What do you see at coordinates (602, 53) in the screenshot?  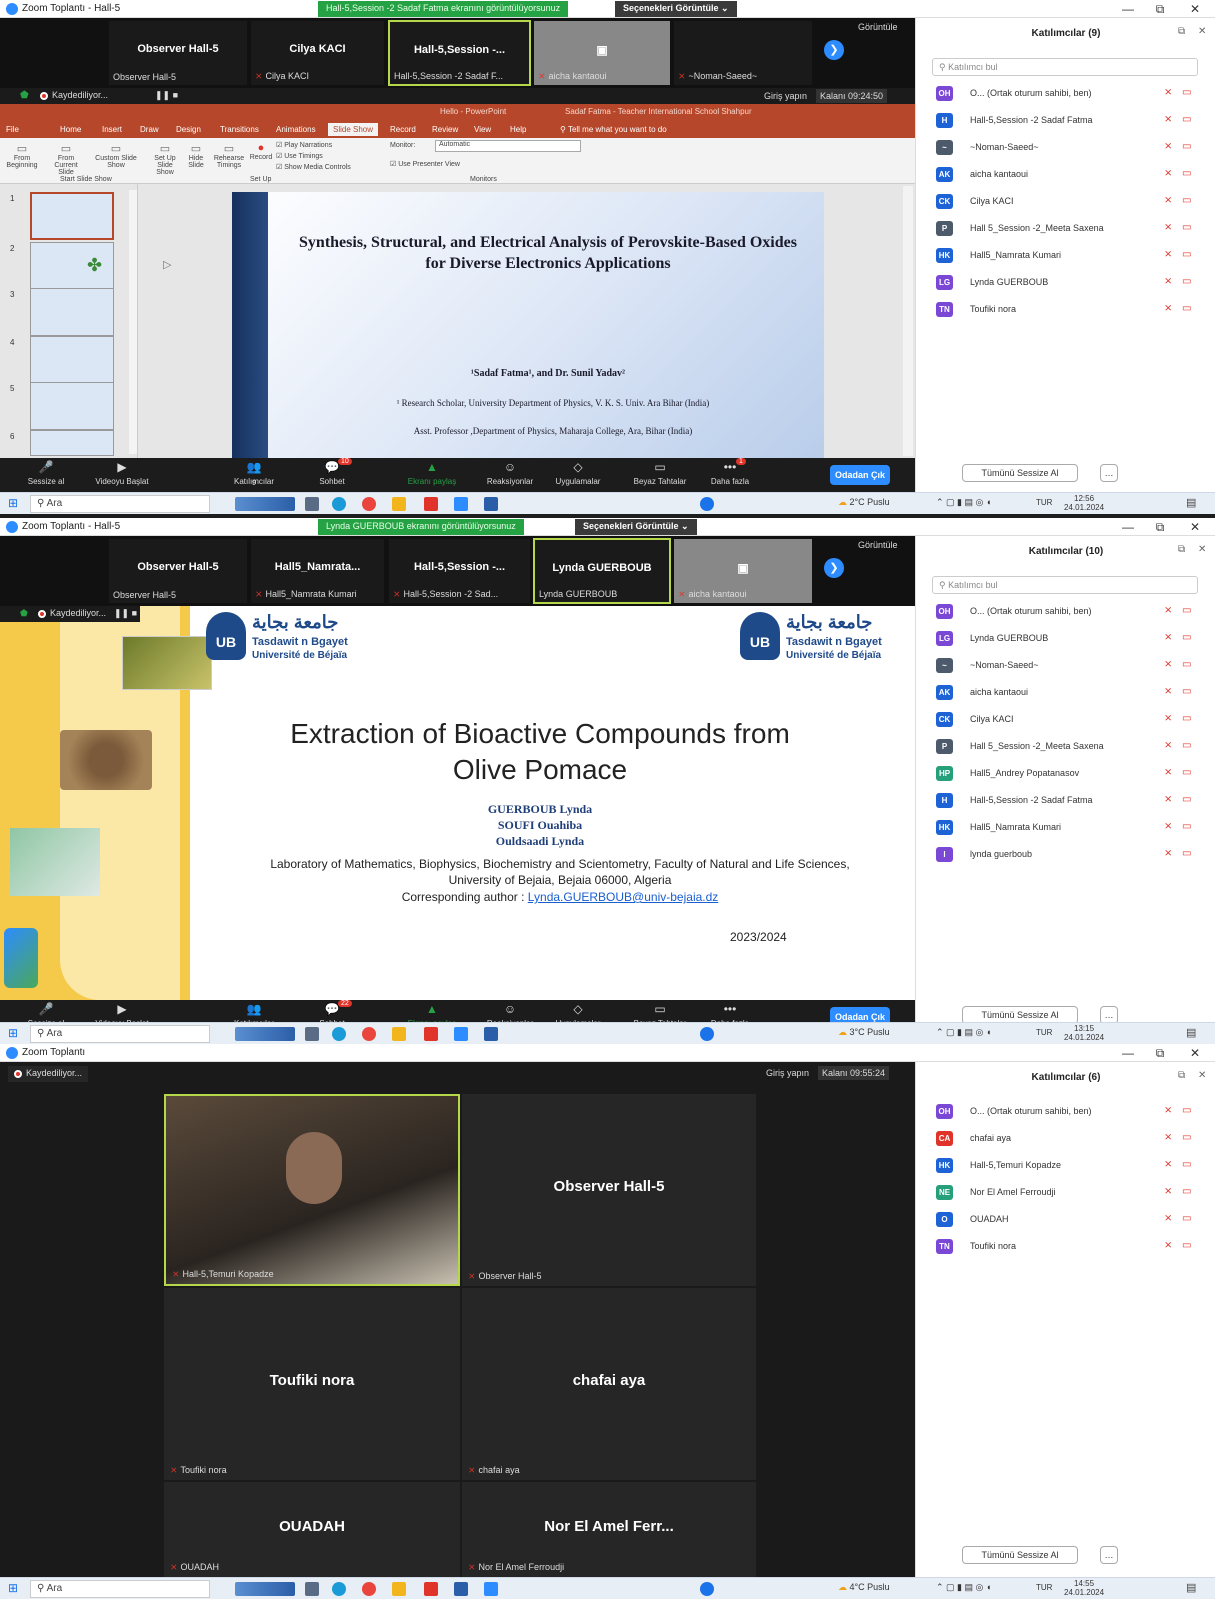 I see `video-tile: ▣ ⨯ aicha kantaoui` at bounding box center [602, 53].